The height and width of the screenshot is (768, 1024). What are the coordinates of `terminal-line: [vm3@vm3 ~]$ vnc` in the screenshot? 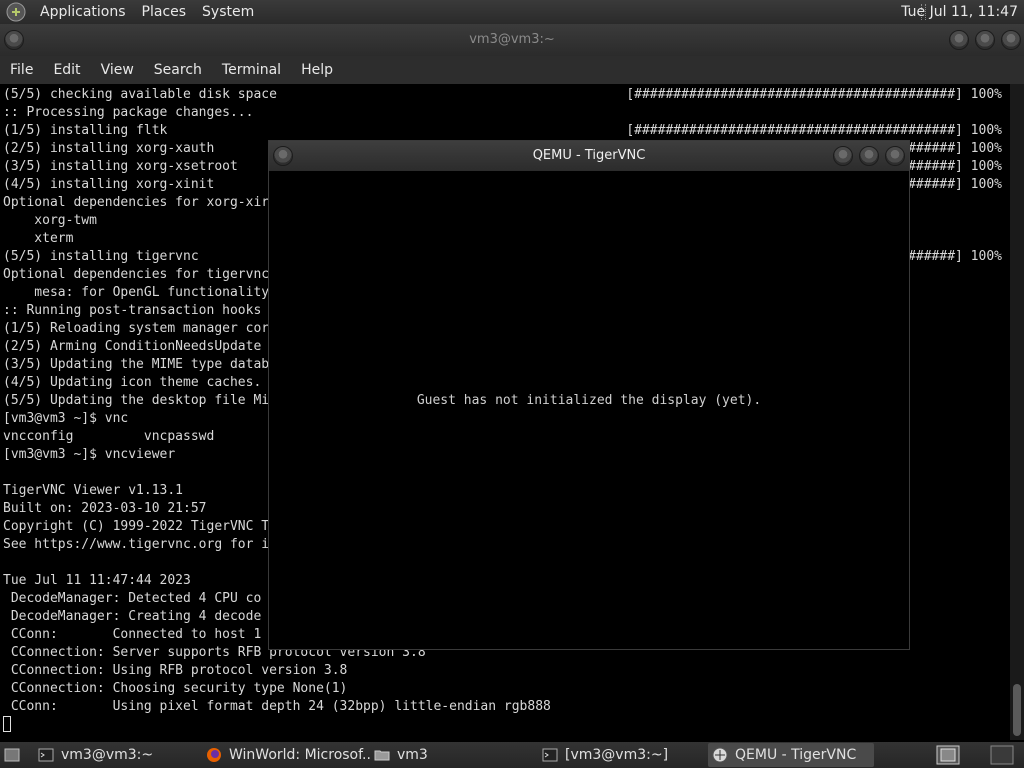 It's located at (66, 418).